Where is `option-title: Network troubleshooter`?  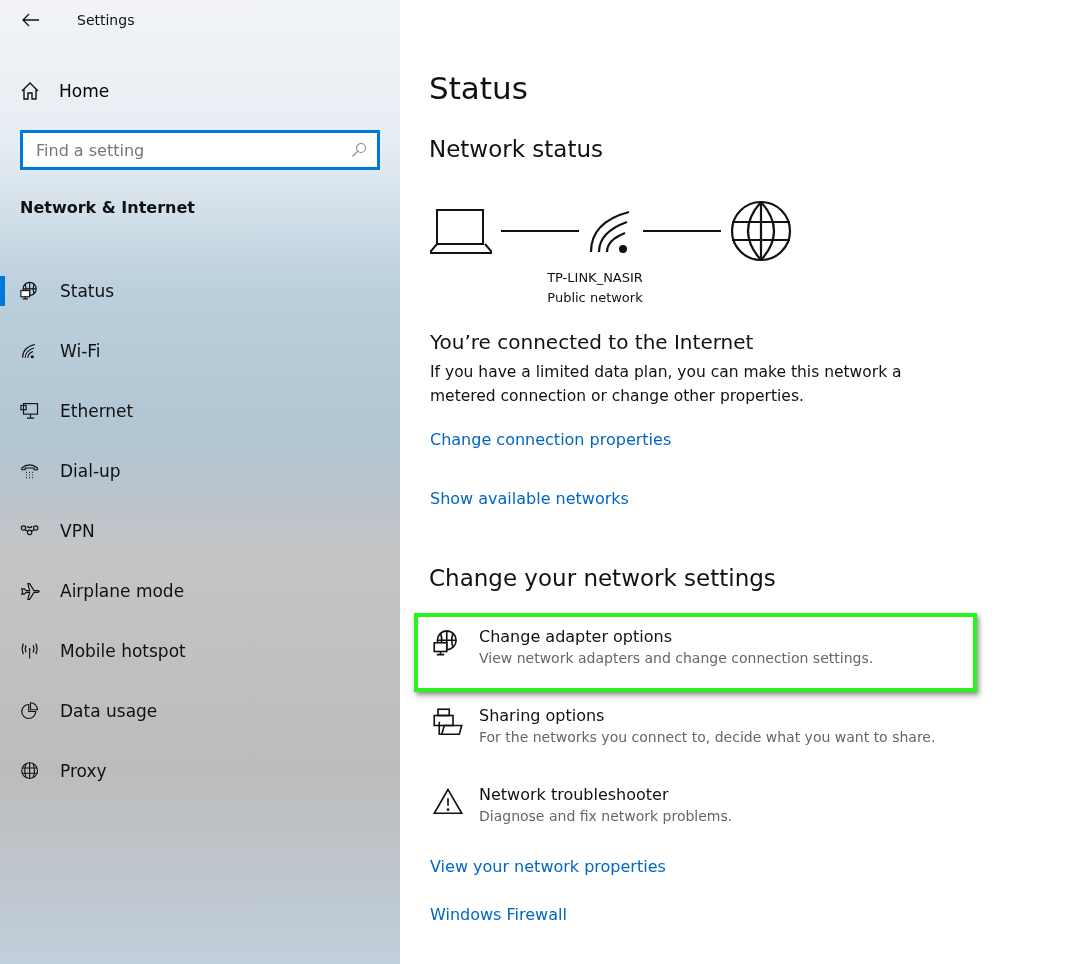 option-title: Network troubleshooter is located at coordinates (574, 794).